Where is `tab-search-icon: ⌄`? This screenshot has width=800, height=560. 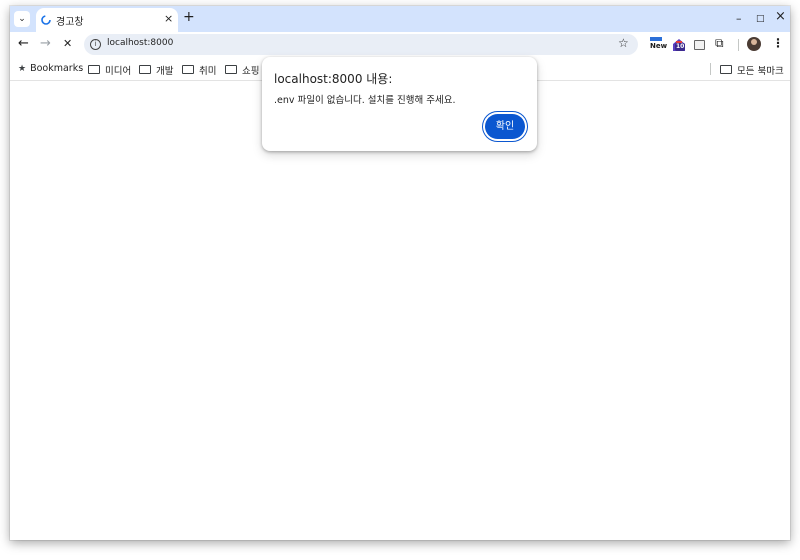
tab-search-icon: ⌄ is located at coordinates (22, 19).